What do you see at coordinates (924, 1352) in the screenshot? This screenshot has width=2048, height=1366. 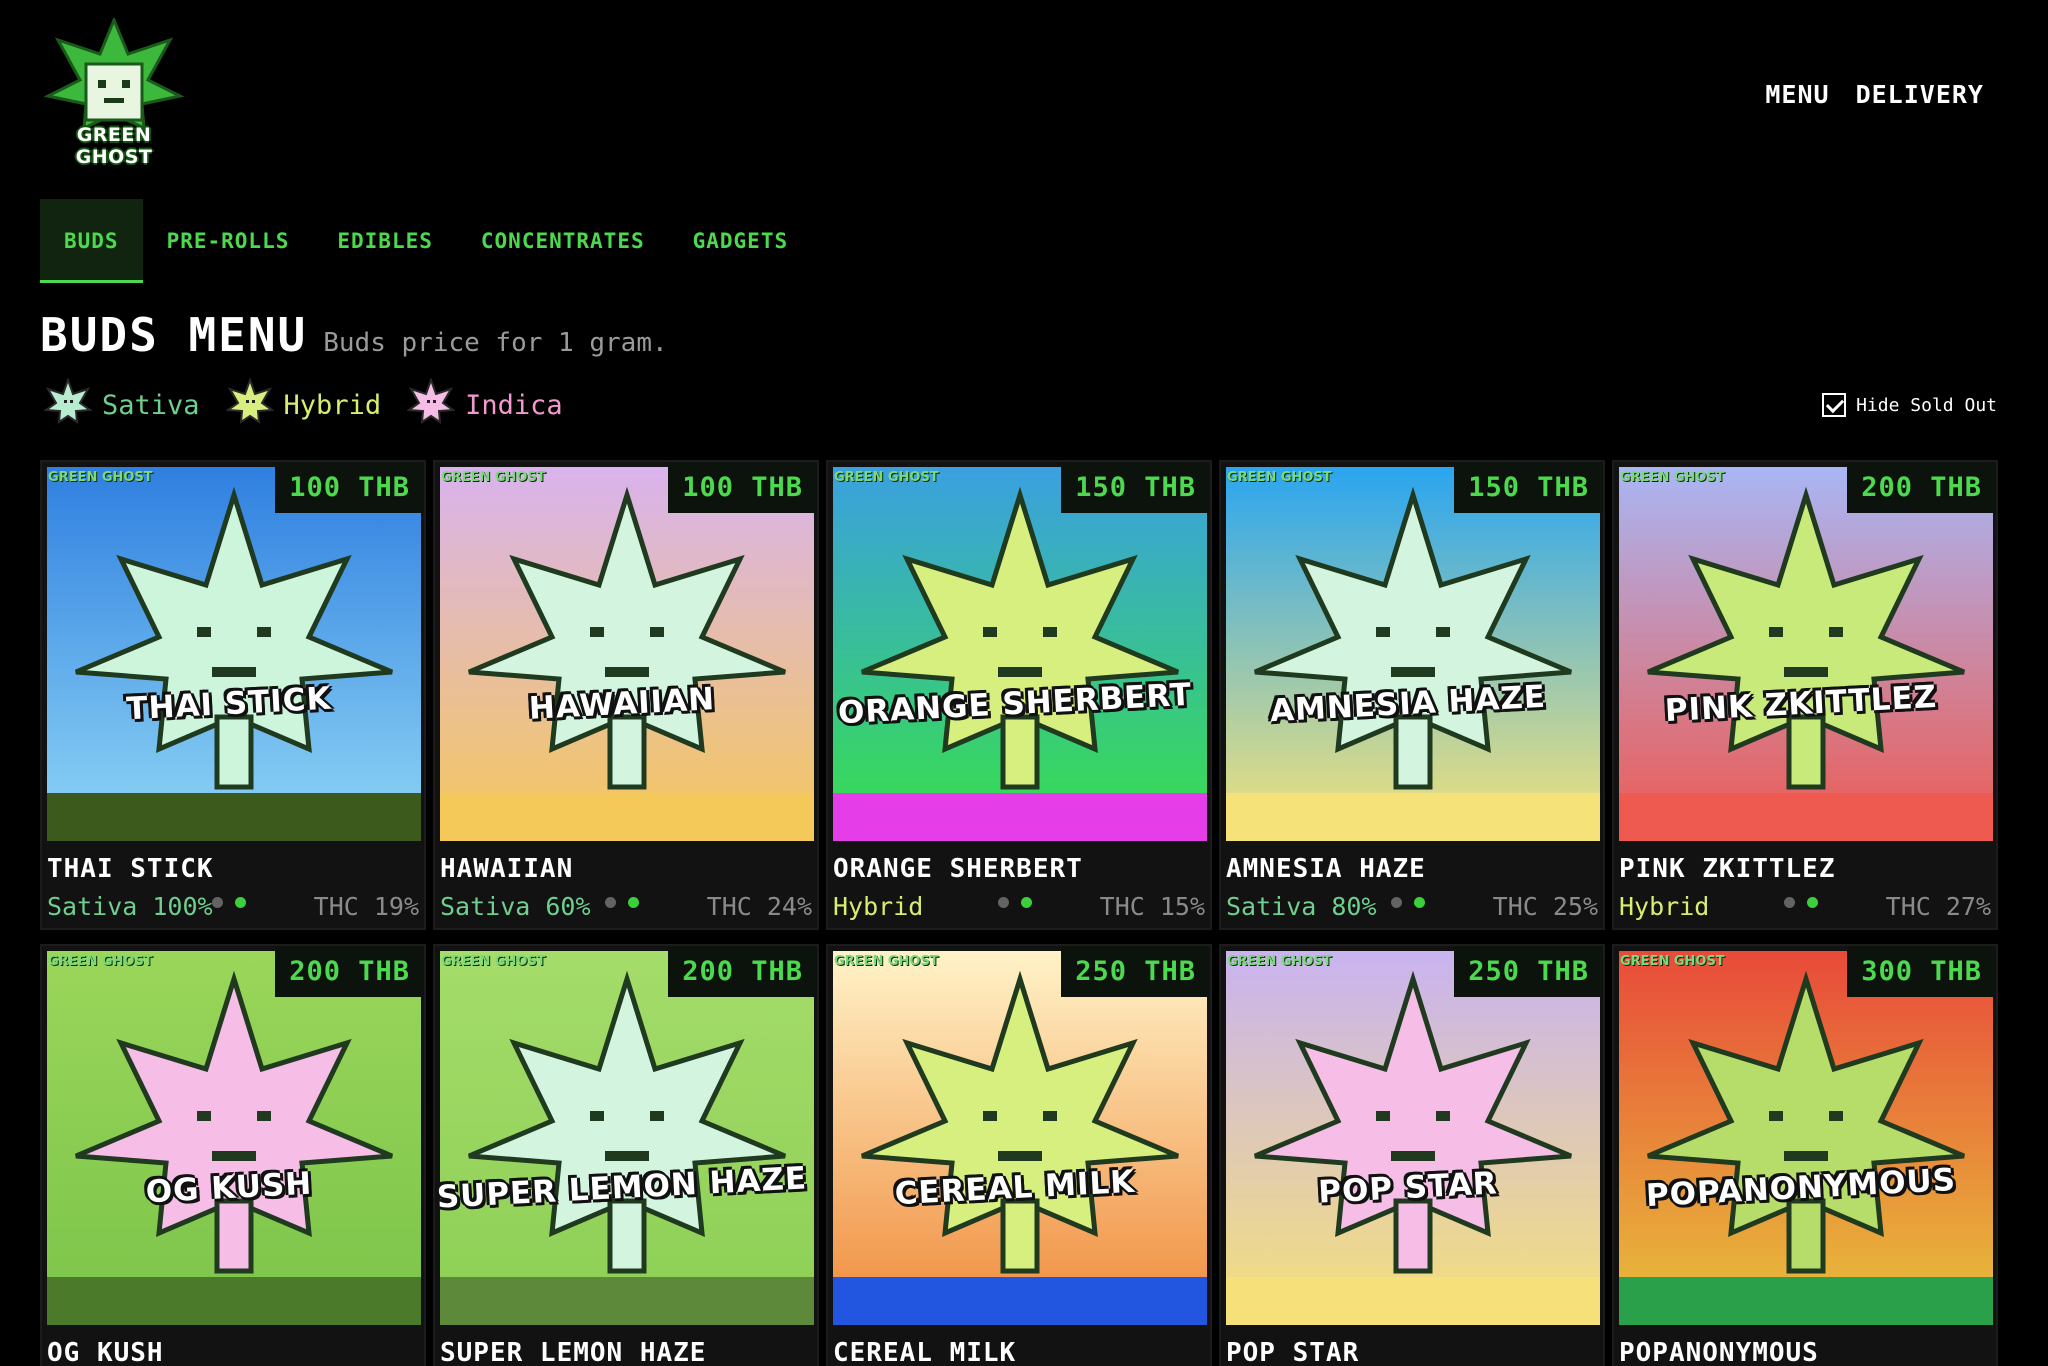 I see `product-name: CEREAL MILK` at bounding box center [924, 1352].